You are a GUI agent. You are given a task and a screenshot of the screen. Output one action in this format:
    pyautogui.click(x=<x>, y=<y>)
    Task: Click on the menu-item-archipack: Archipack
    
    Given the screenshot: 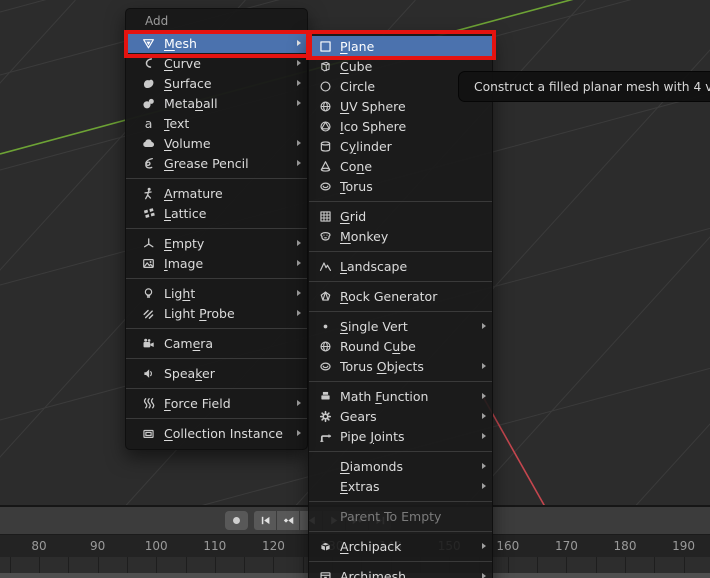 What is the action you would take?
    pyautogui.click(x=400, y=546)
    